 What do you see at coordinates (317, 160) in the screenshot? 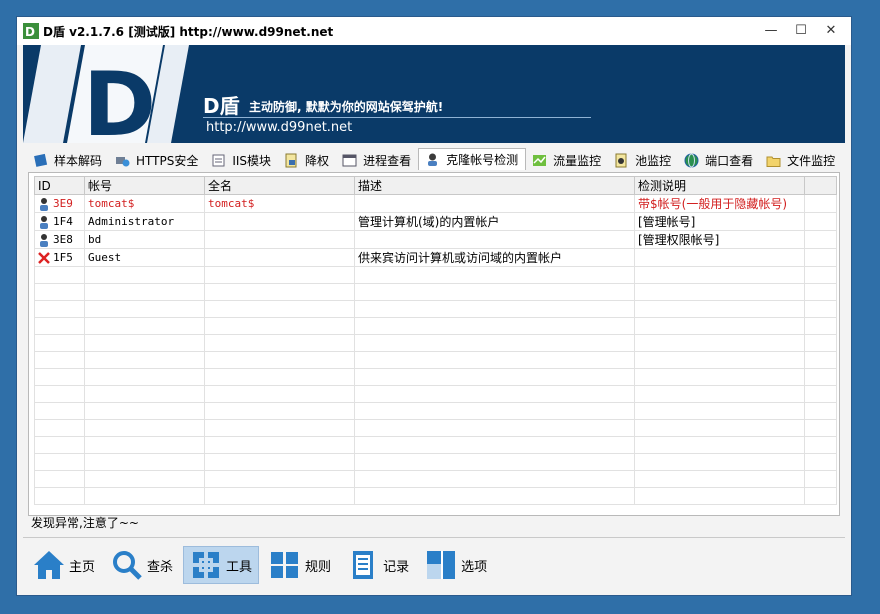
I see `tab-label: 降权` at bounding box center [317, 160].